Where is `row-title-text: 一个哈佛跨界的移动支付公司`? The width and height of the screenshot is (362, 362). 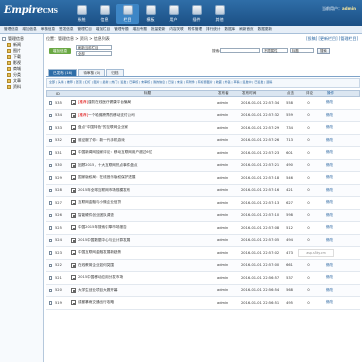 row-title-text: 一个哈佛跨界的移动支付公司 is located at coordinates (111, 115).